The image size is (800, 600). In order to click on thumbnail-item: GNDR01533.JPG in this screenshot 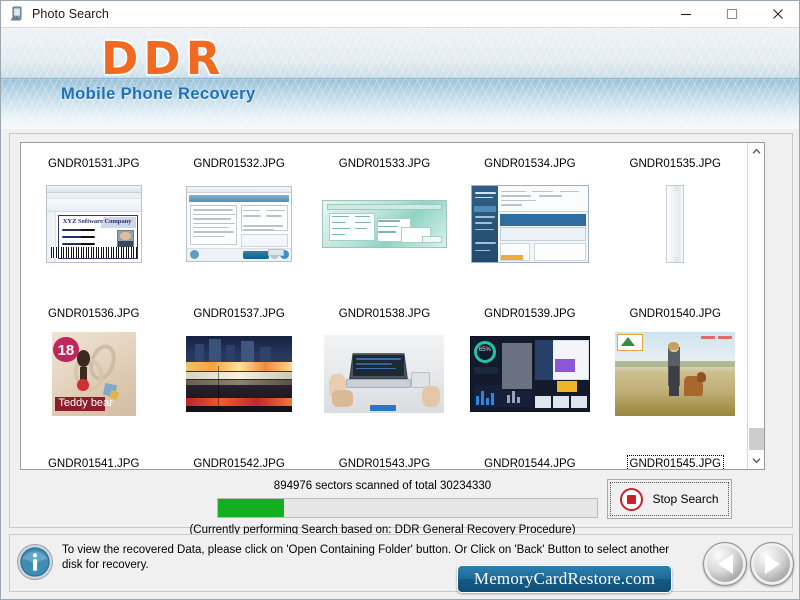, I will do `click(384, 218)`.